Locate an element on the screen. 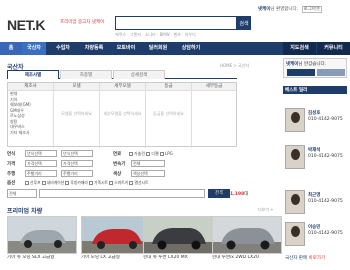 This screenshot has height=270, width=350. premium-car-card: 현대 투싼ix 2WD LX20 is located at coordinates (247, 238).